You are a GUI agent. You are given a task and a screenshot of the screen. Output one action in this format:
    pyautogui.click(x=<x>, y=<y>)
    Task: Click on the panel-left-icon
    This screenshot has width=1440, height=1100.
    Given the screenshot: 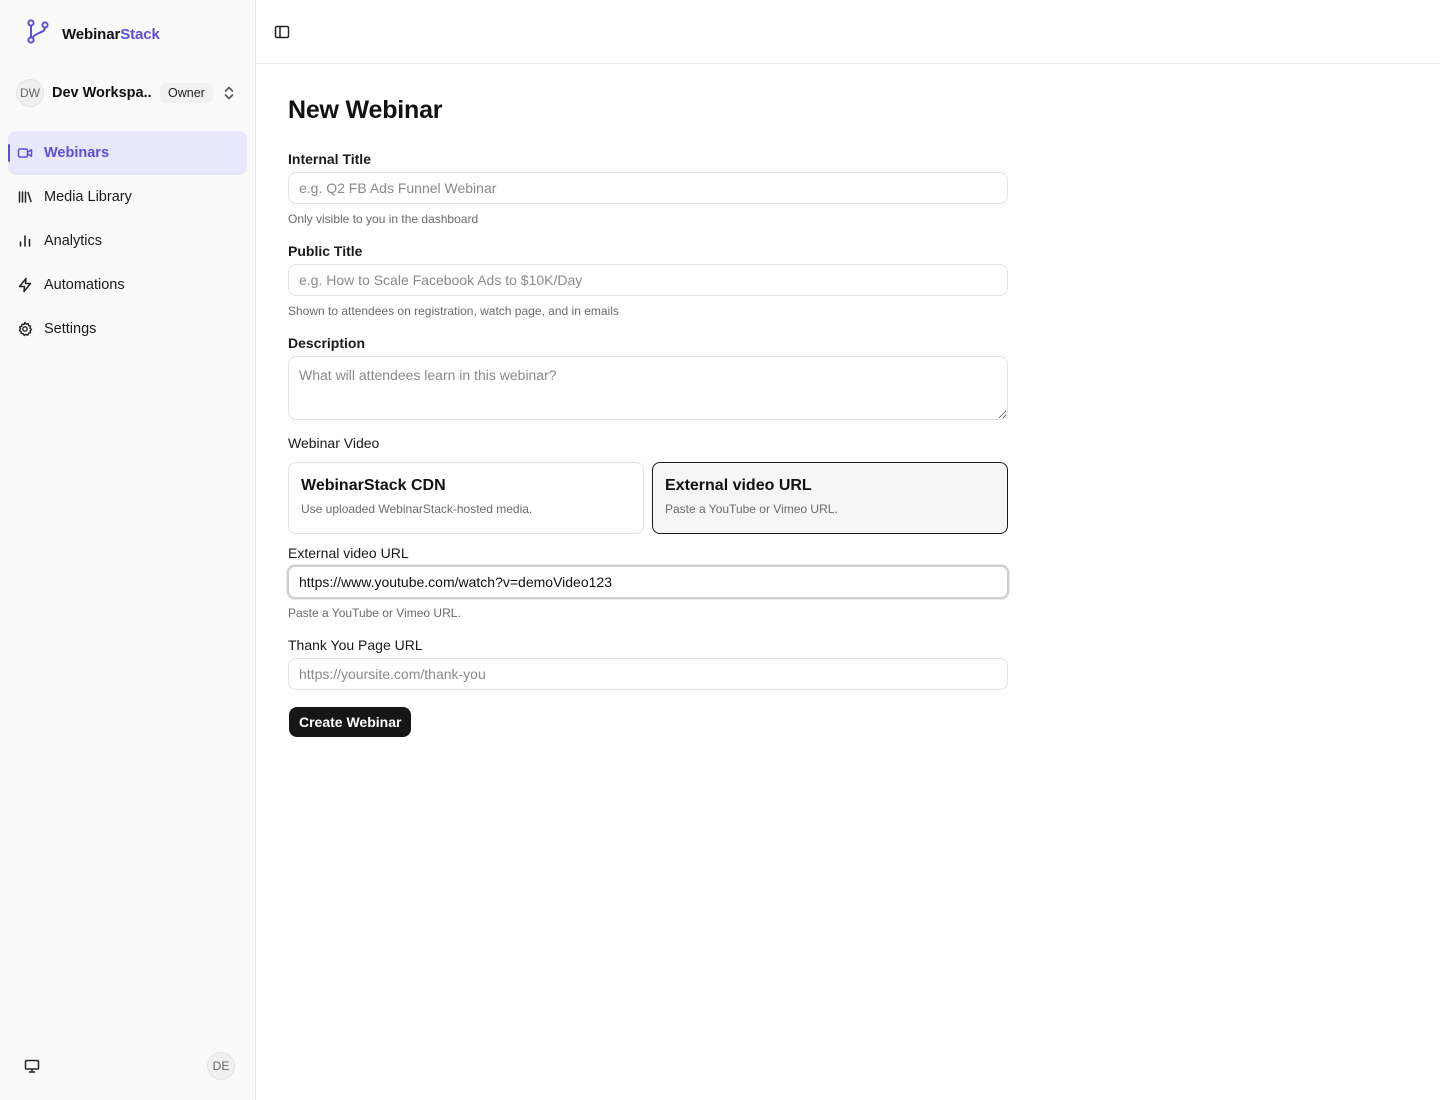 What is the action you would take?
    pyautogui.click(x=282, y=32)
    